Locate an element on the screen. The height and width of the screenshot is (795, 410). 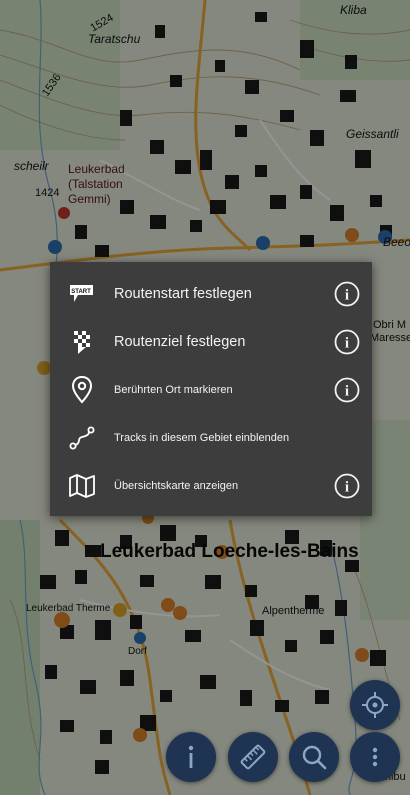
map-pin-icon is located at coordinates (82, 390).